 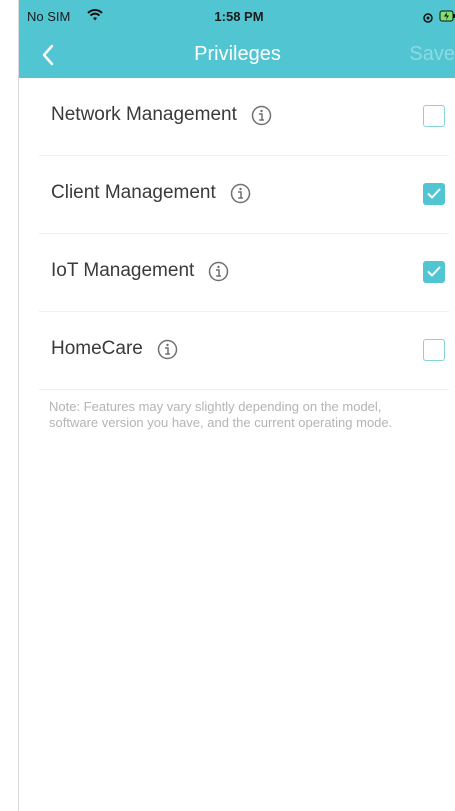 I want to click on chevron-left-icon, so click(x=48, y=55).